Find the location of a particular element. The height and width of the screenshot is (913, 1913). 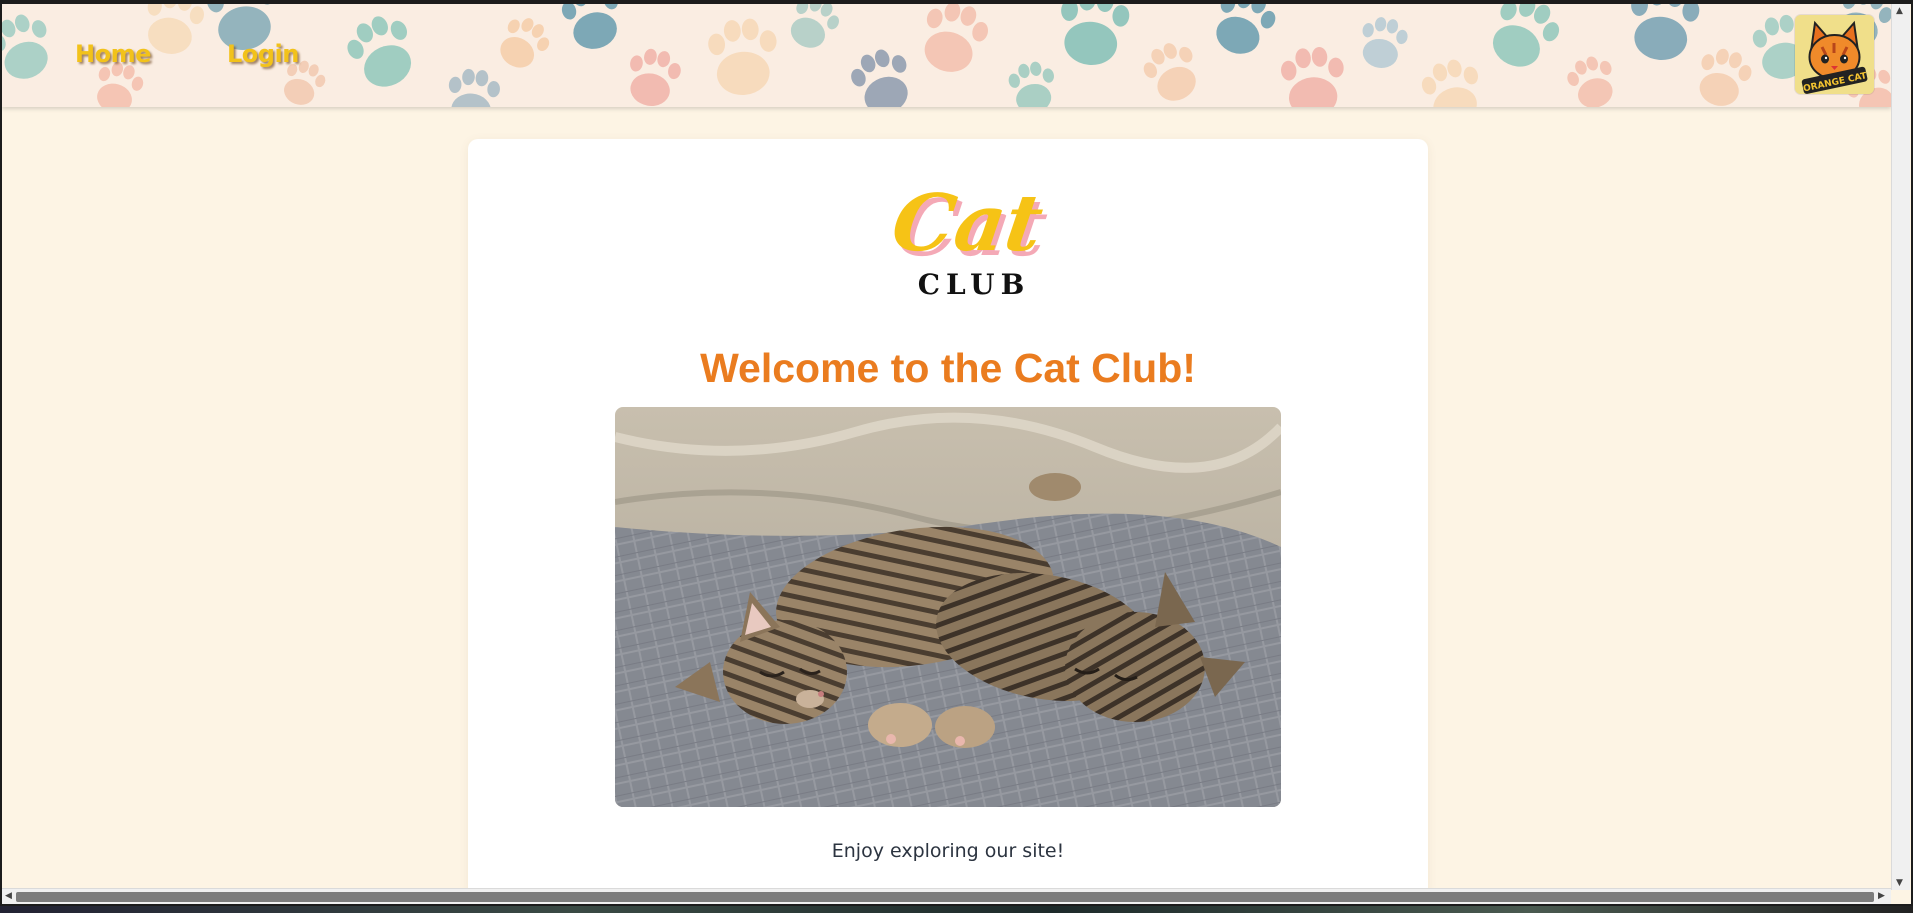

scroll-down-arrow-icon: ▼ is located at coordinates (1899, 883).